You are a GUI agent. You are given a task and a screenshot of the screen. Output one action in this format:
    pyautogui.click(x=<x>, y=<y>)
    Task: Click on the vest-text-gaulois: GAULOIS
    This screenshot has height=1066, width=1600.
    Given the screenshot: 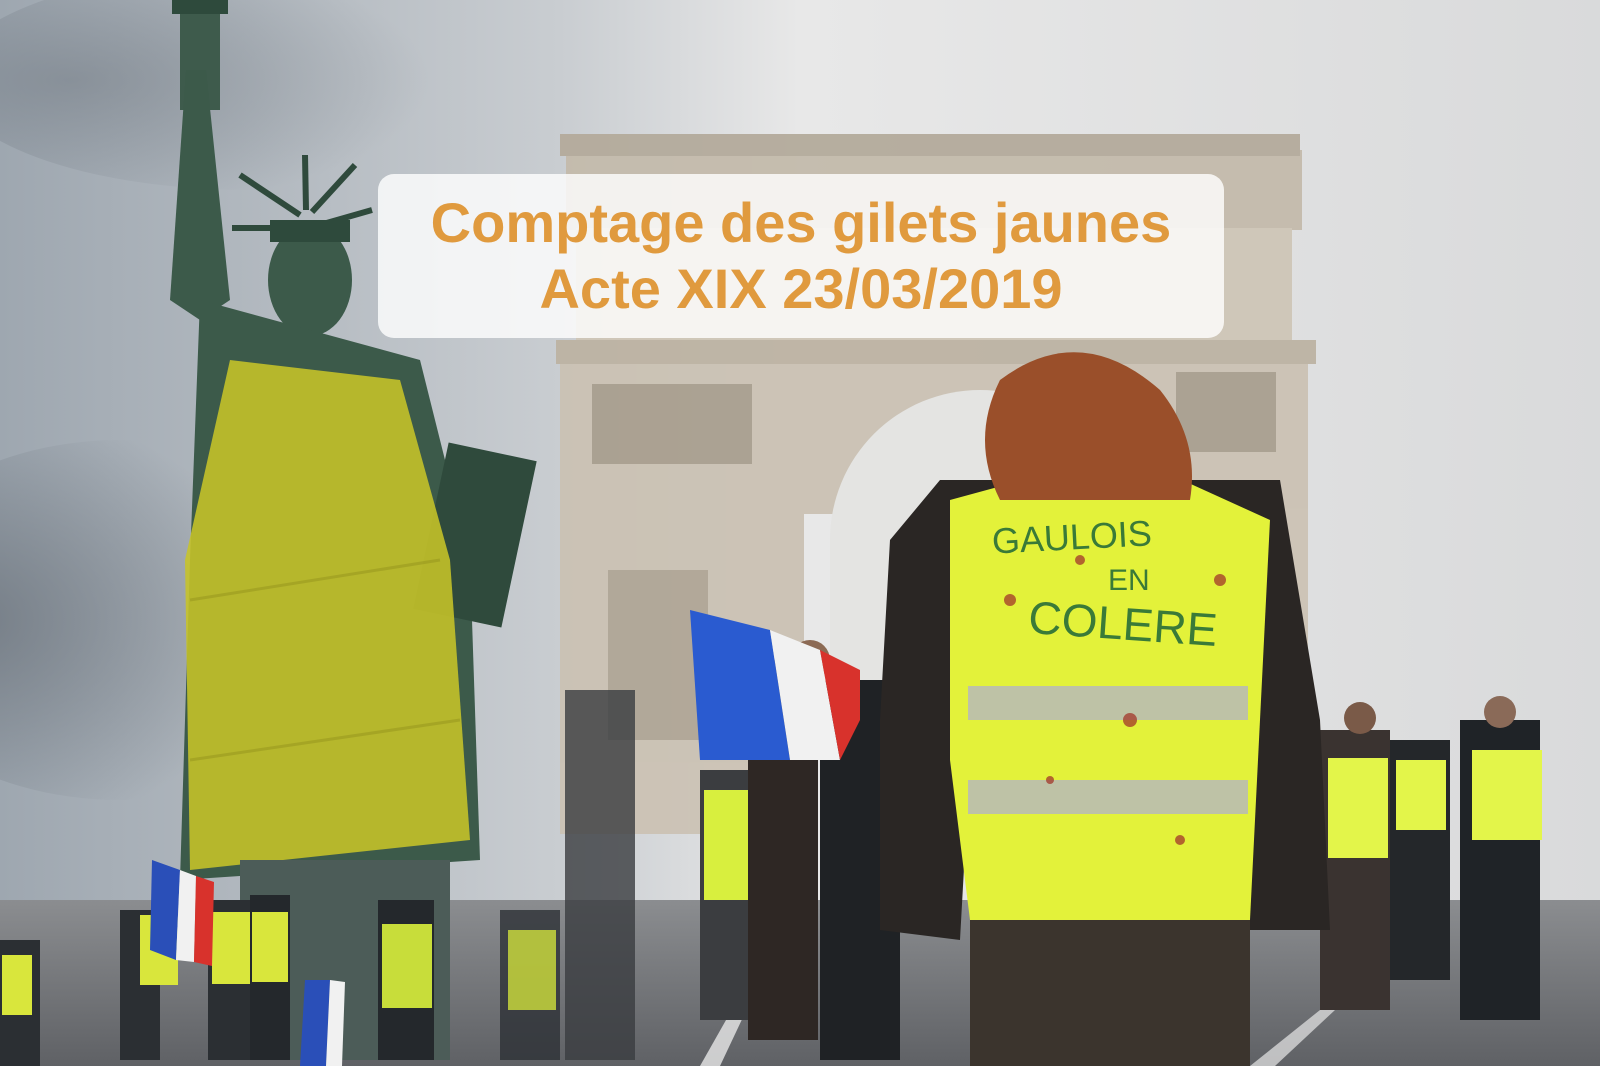 What is the action you would take?
    pyautogui.click(x=1072, y=536)
    